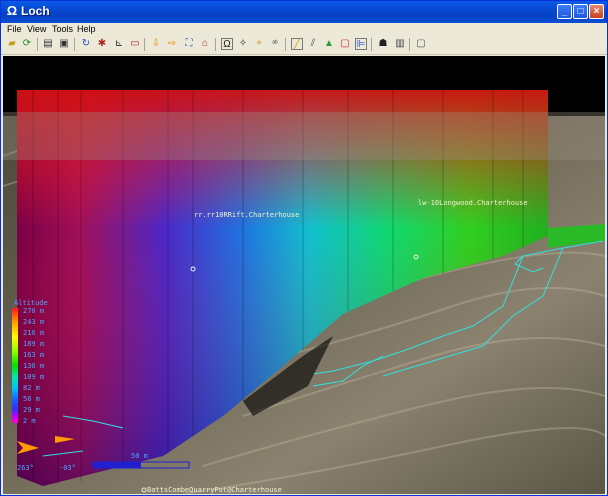 Image resolution: width=608 pixels, height=496 pixels. What do you see at coordinates (29, 421) in the screenshot?
I see `legend-tick: 2 m` at bounding box center [29, 421].